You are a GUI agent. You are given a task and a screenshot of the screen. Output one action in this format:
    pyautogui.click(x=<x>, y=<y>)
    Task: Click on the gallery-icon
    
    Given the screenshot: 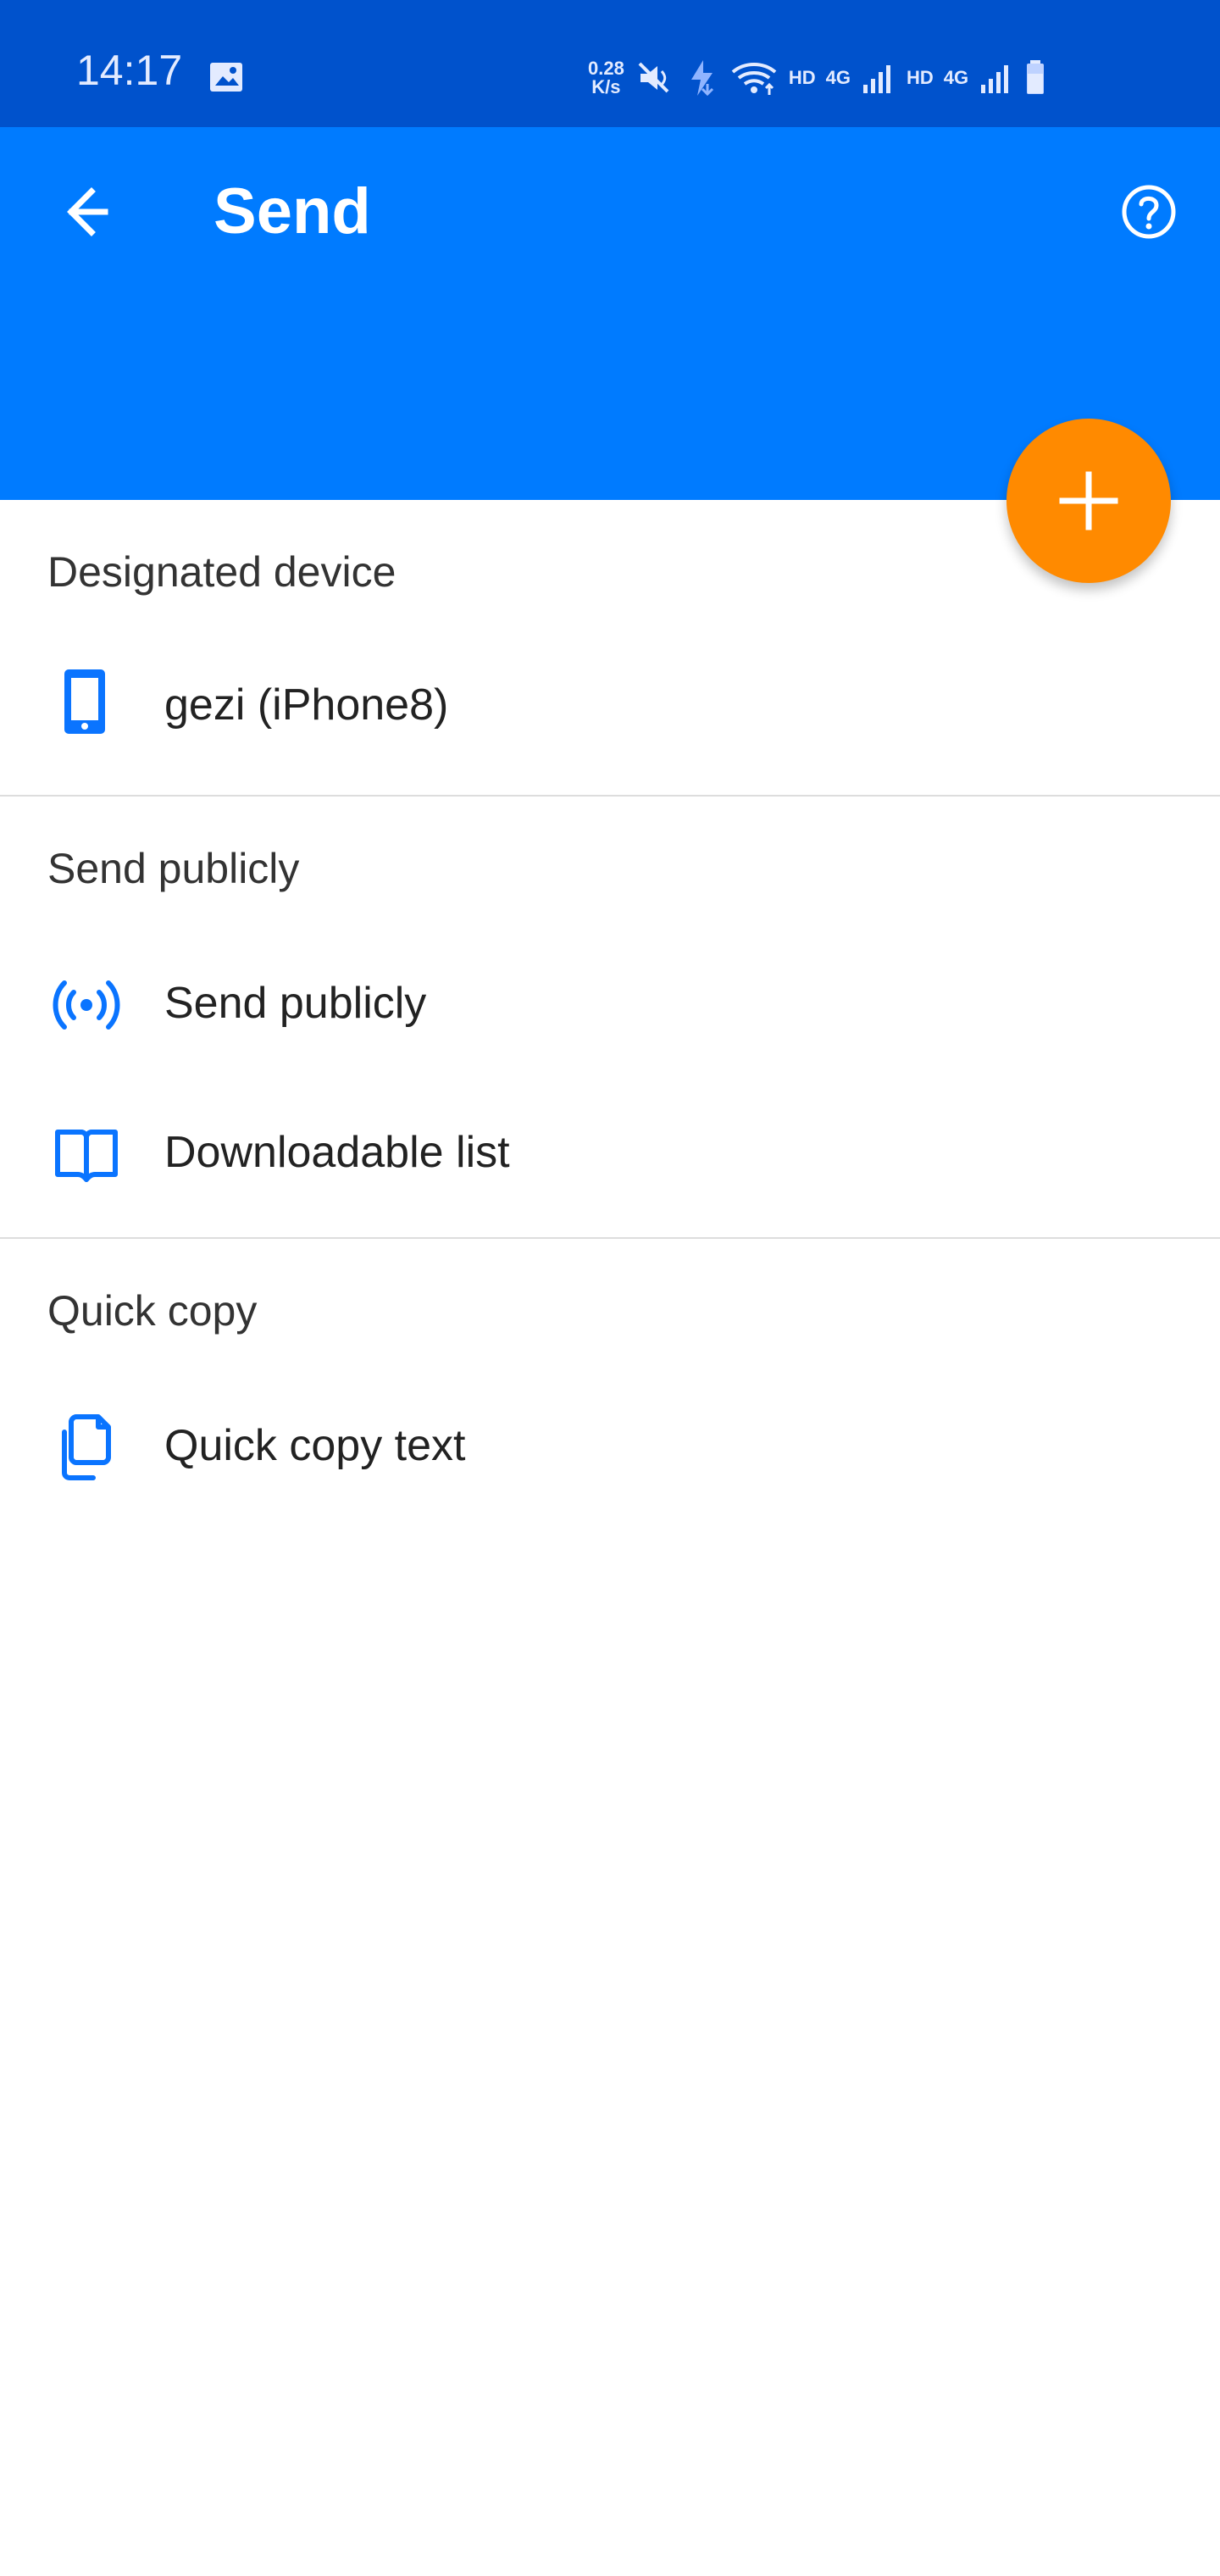 What is the action you would take?
    pyautogui.click(x=226, y=77)
    